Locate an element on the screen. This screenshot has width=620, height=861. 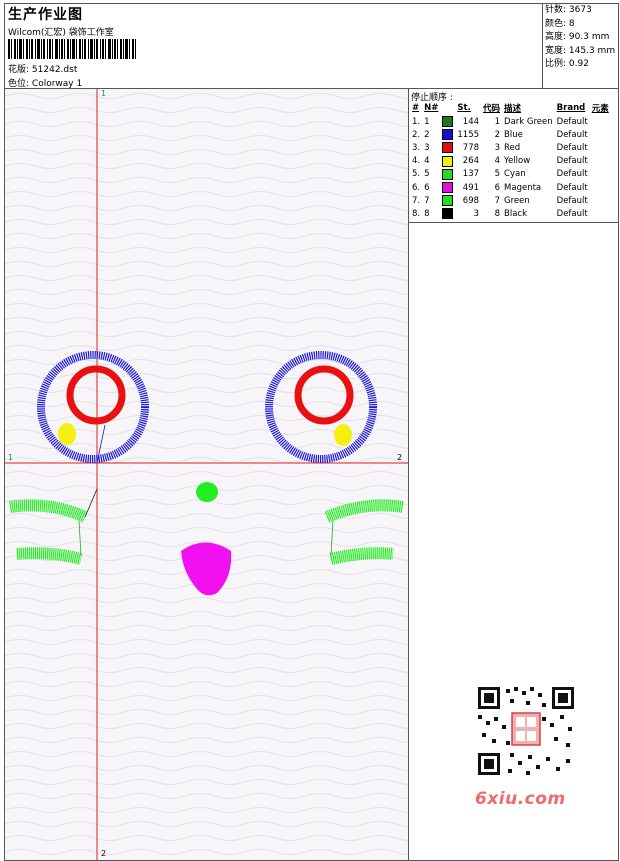
left-eye-inner-ring is located at coordinates (96, 395).